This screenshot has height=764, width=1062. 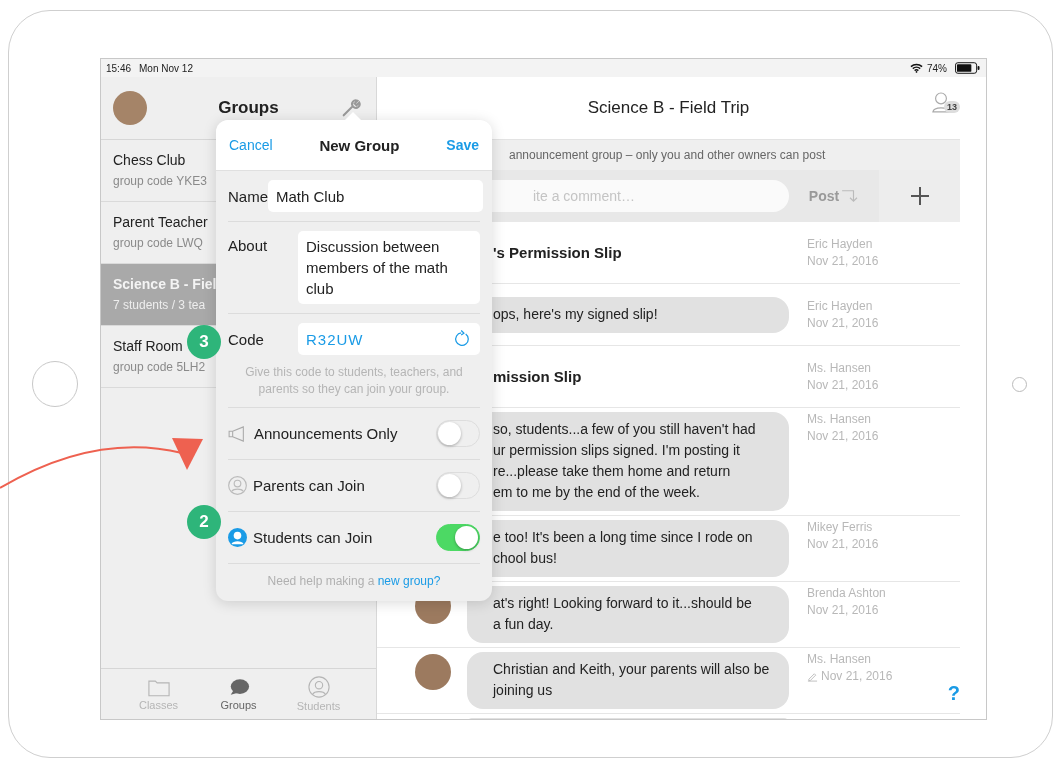 What do you see at coordinates (238, 694) in the screenshot?
I see `tab-bar-item: Groups` at bounding box center [238, 694].